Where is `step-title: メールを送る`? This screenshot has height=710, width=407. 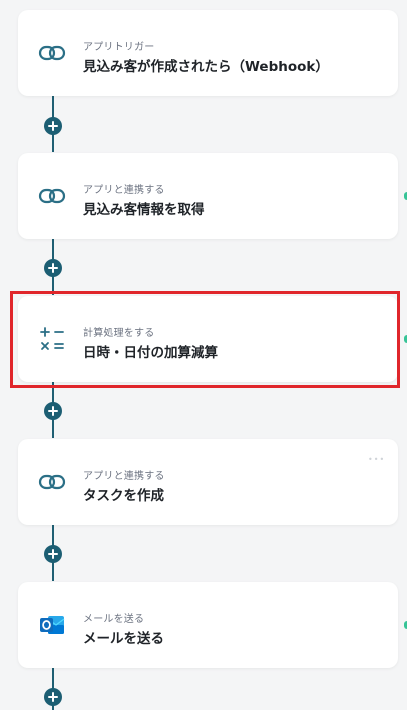
step-title: メールを送る is located at coordinates (123, 639).